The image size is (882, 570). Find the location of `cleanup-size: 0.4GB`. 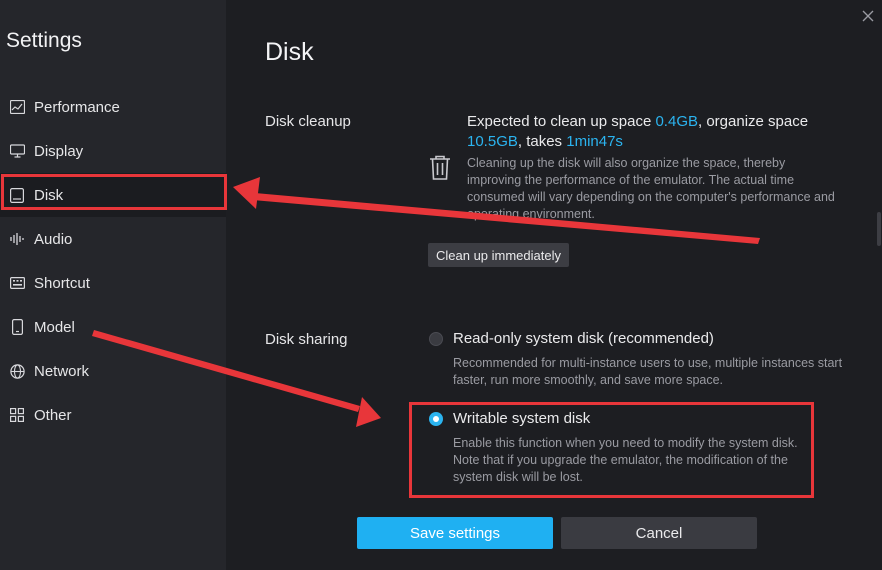

cleanup-size: 0.4GB is located at coordinates (676, 121).